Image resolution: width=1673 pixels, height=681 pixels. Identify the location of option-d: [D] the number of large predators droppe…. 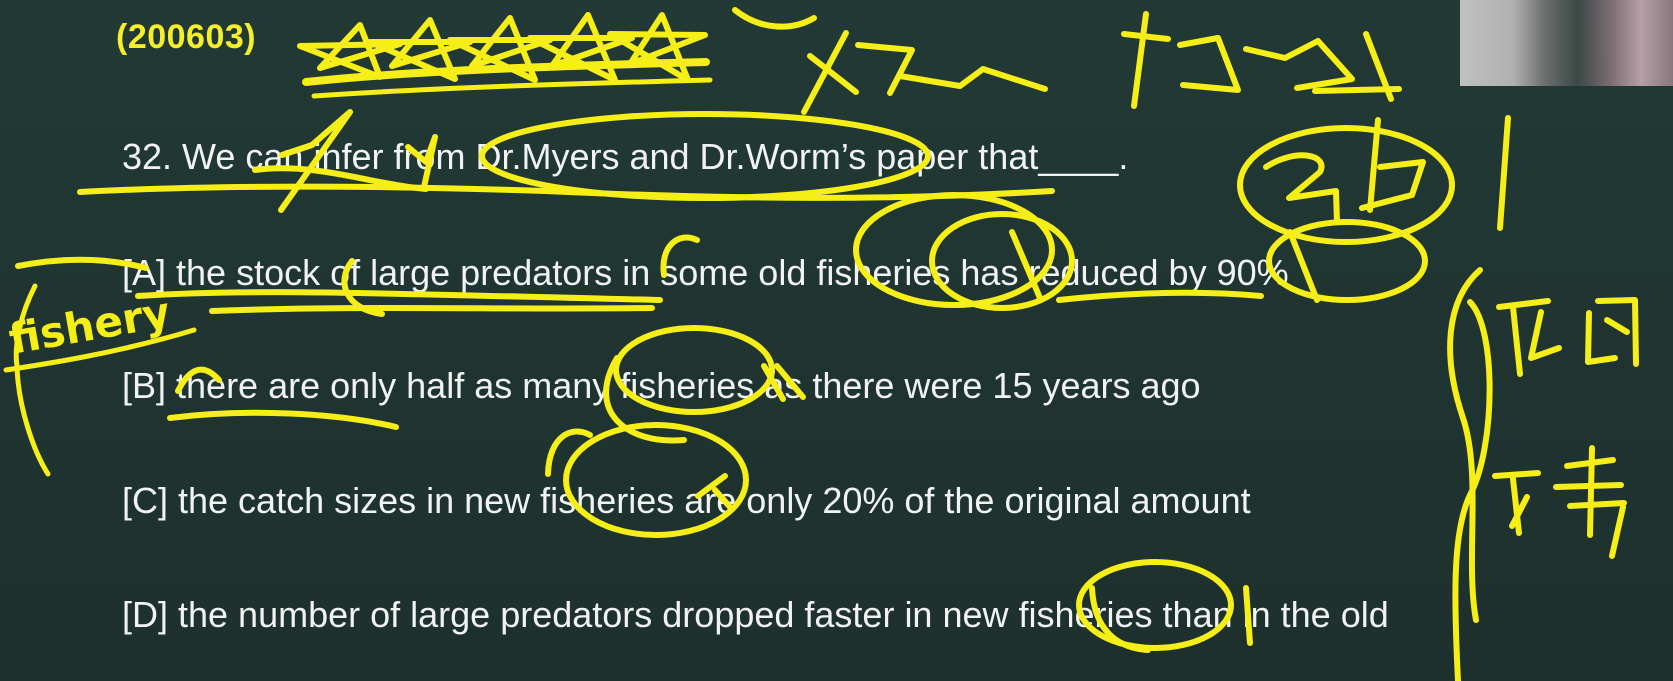
(755, 614).